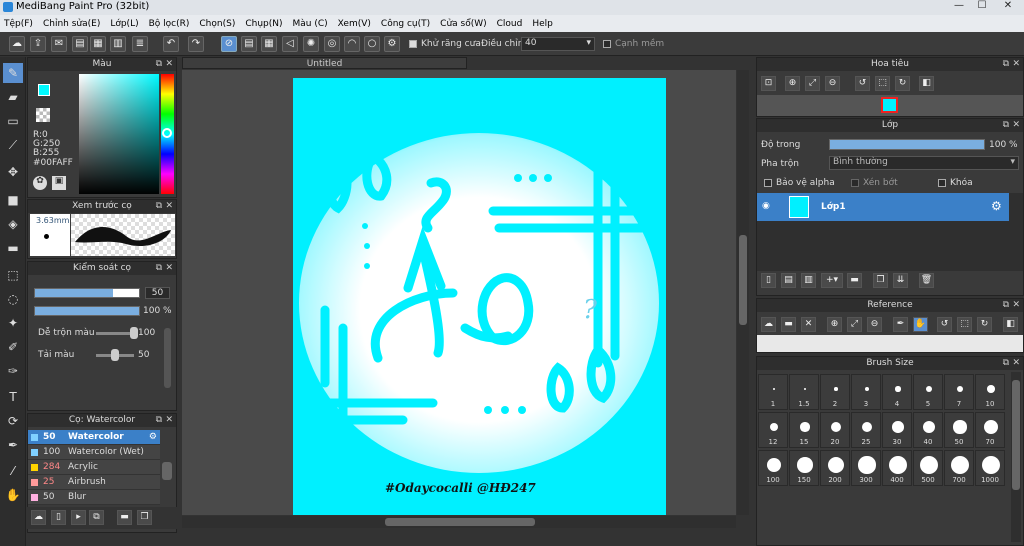 The width and height of the screenshot is (1024, 546). I want to click on merge-layer-icon: ⇊, so click(900, 280).